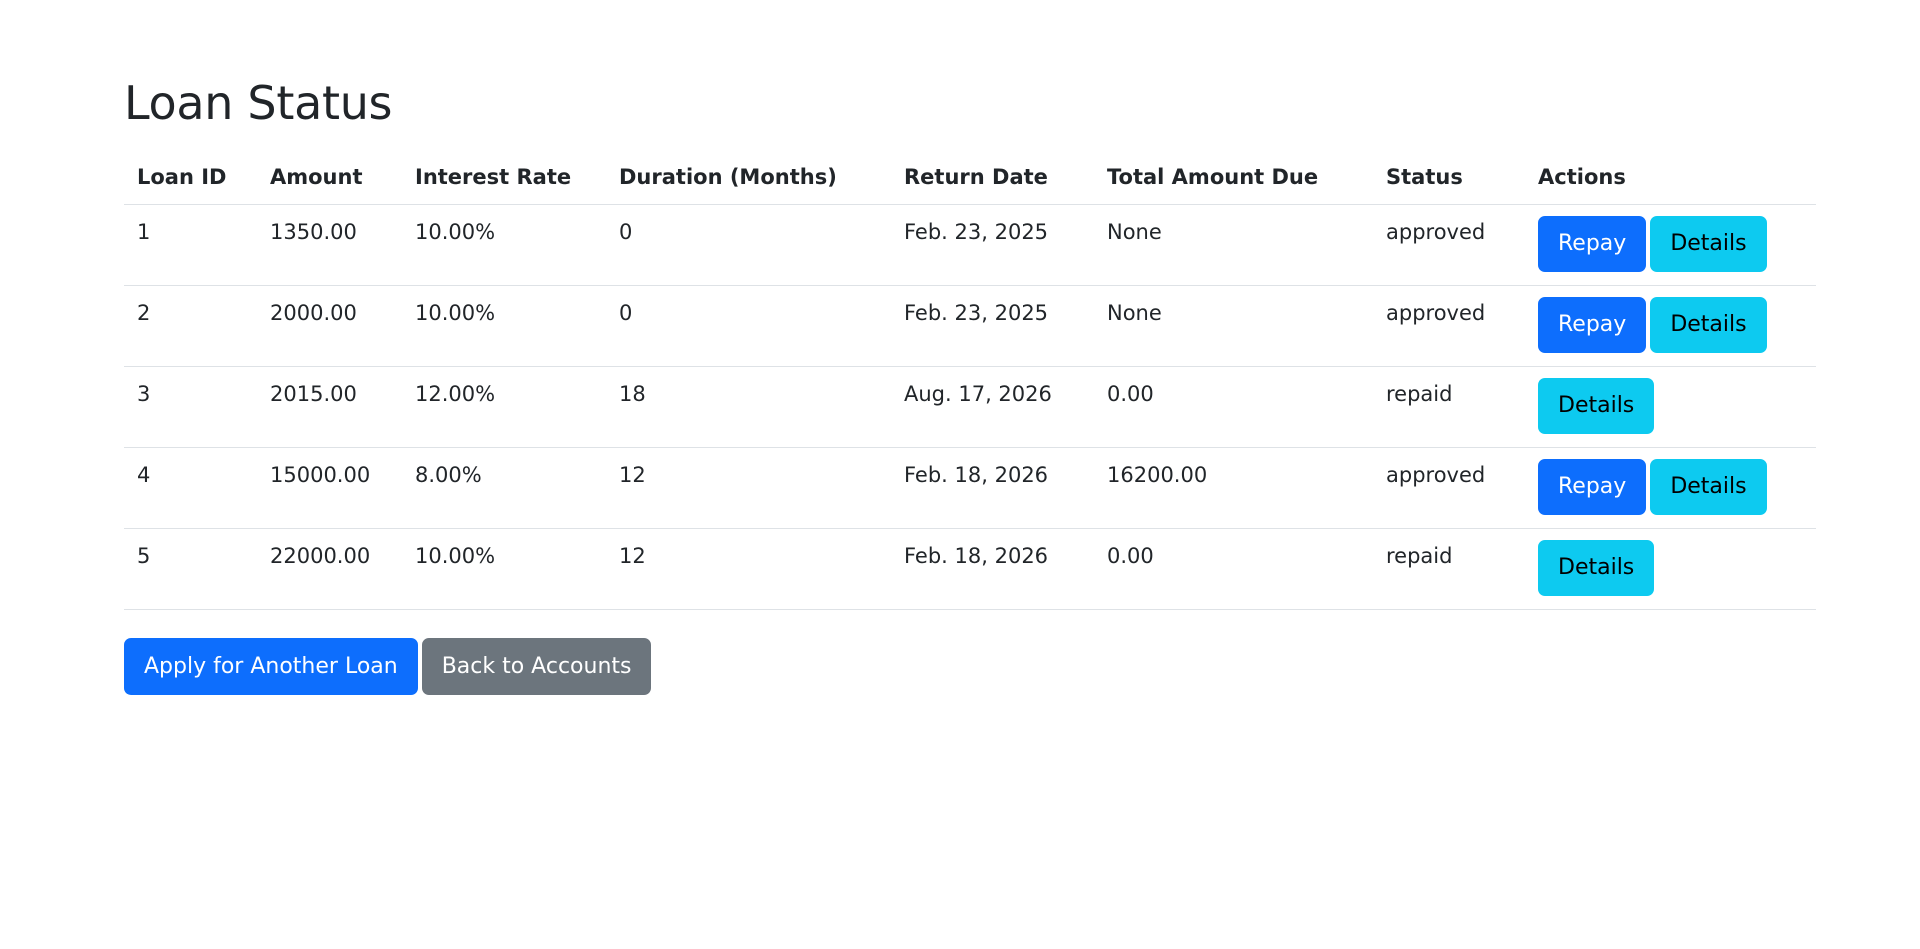 The height and width of the screenshot is (949, 1920). What do you see at coordinates (1449, 177) in the screenshot?
I see `header-status: Status` at bounding box center [1449, 177].